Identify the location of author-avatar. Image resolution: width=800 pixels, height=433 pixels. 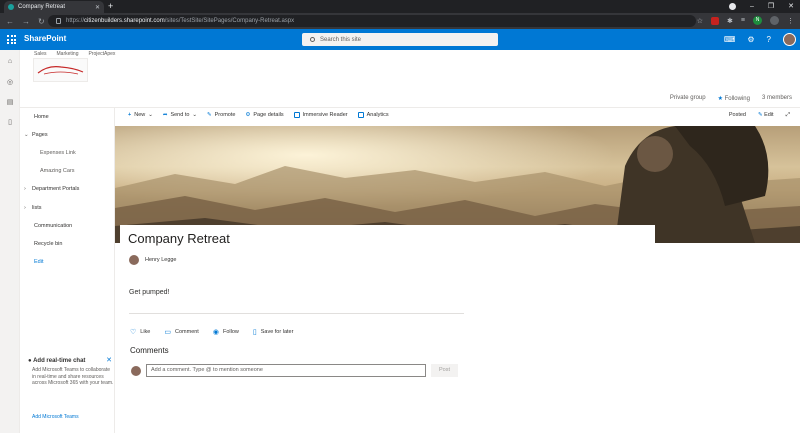
(134, 260).